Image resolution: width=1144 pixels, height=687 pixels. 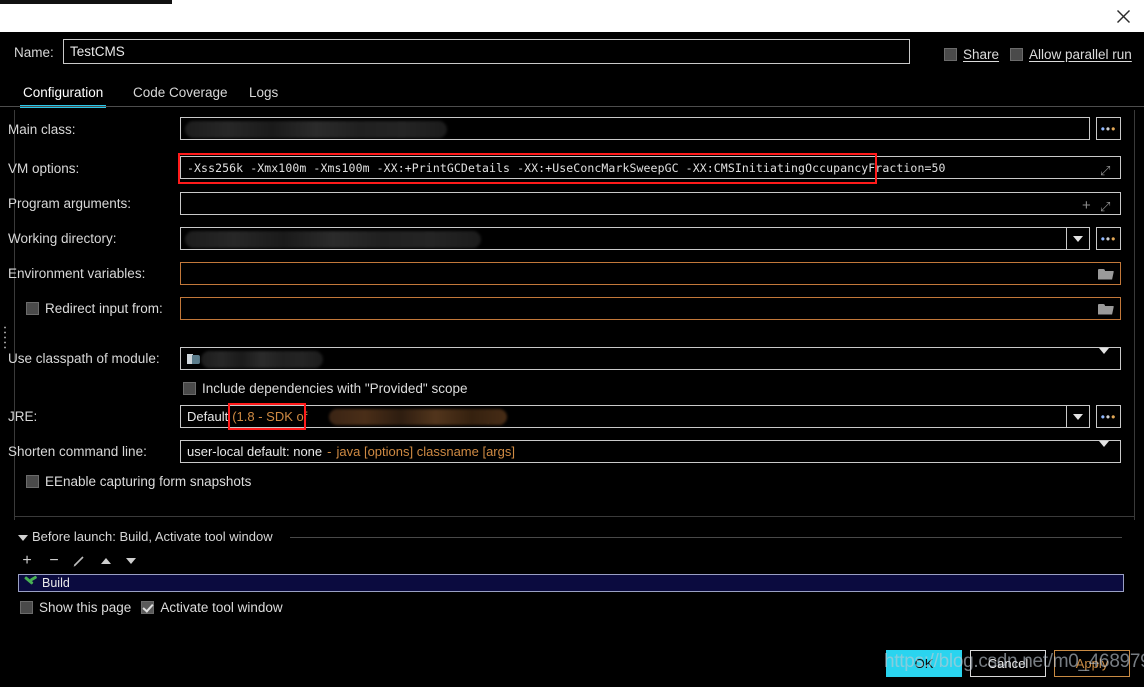 I want to click on list-item: Build, so click(x=571, y=583).